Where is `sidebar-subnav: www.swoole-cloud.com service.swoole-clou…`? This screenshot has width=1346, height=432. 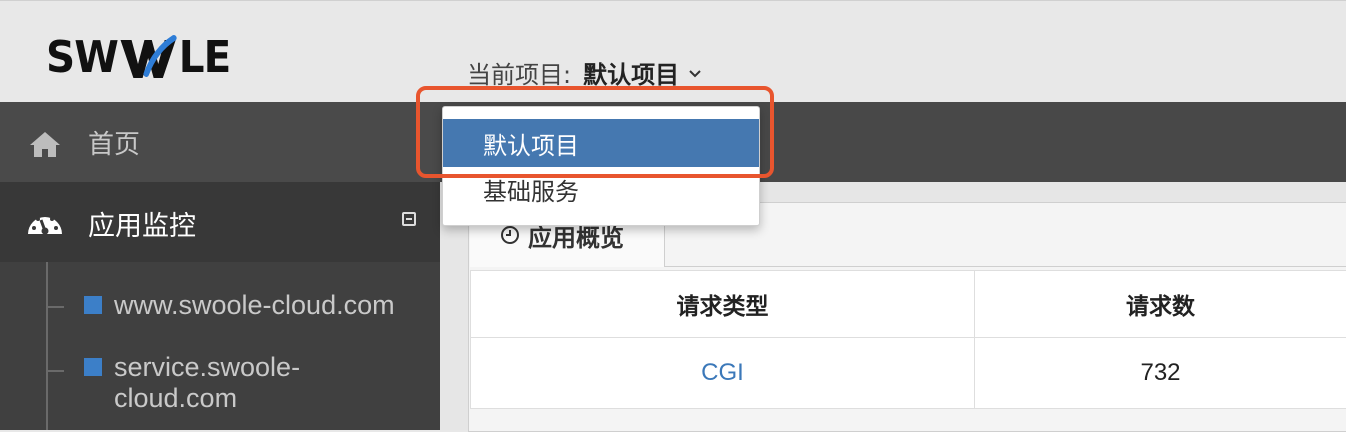 sidebar-subnav: www.swoole-cloud.com service.swoole-clou… is located at coordinates (220, 346).